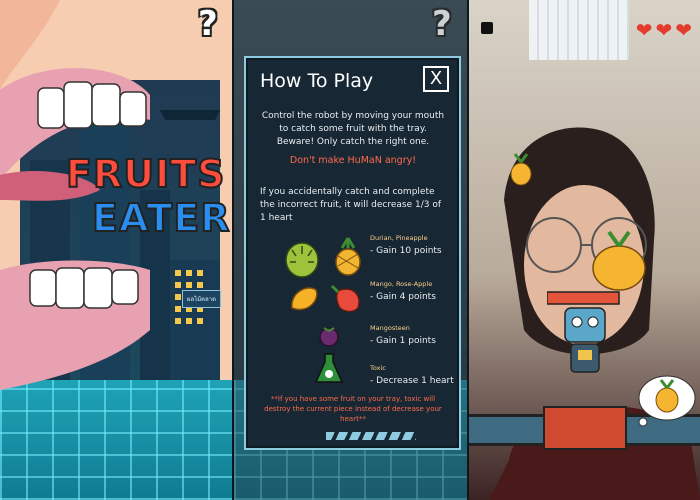 The height and width of the screenshot is (500, 700). Describe the element at coordinates (521, 169) in the screenshot. I see `falling-pineapple` at that location.